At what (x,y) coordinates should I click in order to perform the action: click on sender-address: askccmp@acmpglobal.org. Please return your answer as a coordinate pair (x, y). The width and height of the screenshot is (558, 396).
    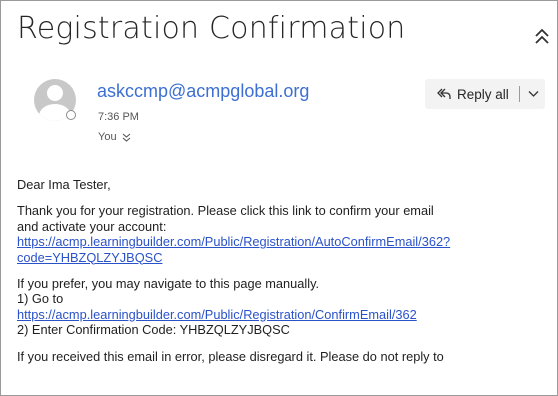
    Looking at the image, I should click on (203, 91).